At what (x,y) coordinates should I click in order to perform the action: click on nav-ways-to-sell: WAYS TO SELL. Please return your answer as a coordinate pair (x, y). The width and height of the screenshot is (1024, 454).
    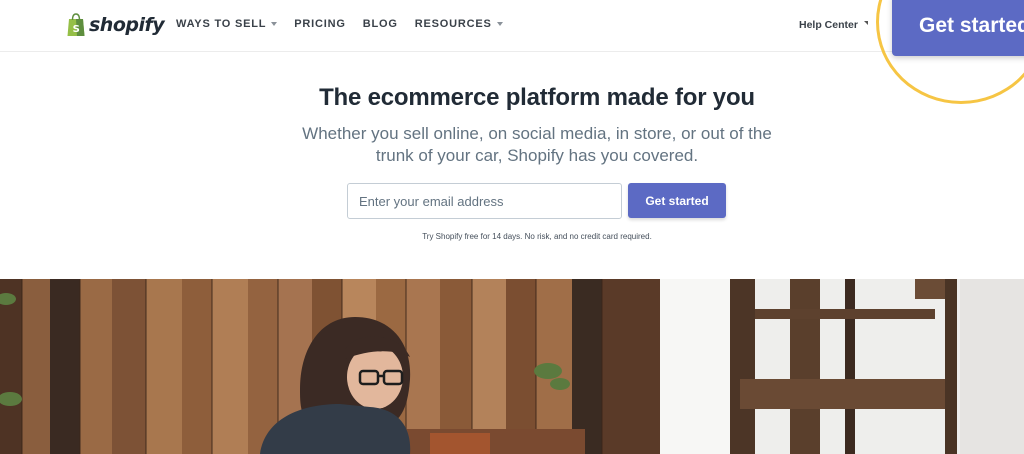
    Looking at the image, I should click on (227, 24).